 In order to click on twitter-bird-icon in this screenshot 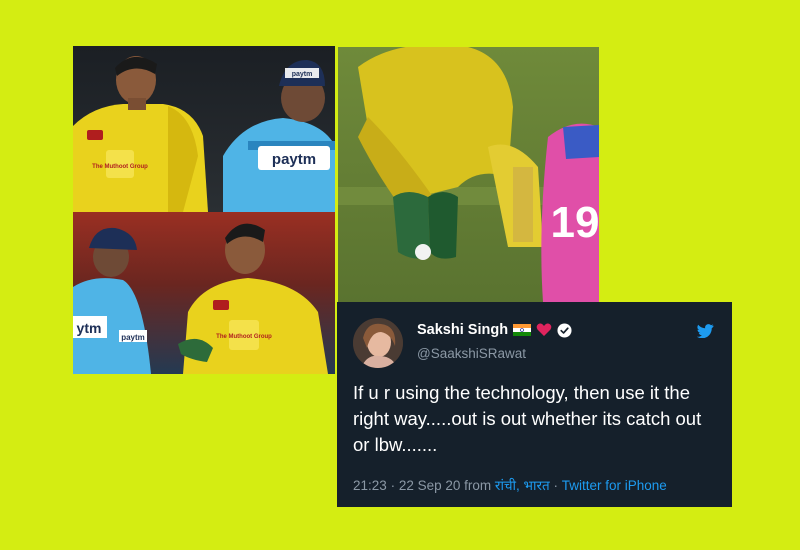, I will do `click(705, 331)`.